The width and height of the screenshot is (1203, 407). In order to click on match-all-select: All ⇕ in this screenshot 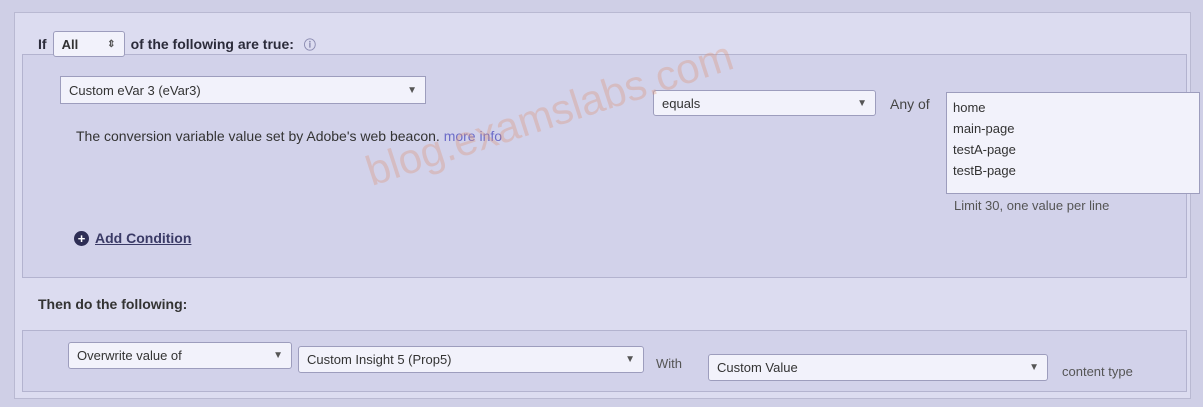, I will do `click(88, 44)`.